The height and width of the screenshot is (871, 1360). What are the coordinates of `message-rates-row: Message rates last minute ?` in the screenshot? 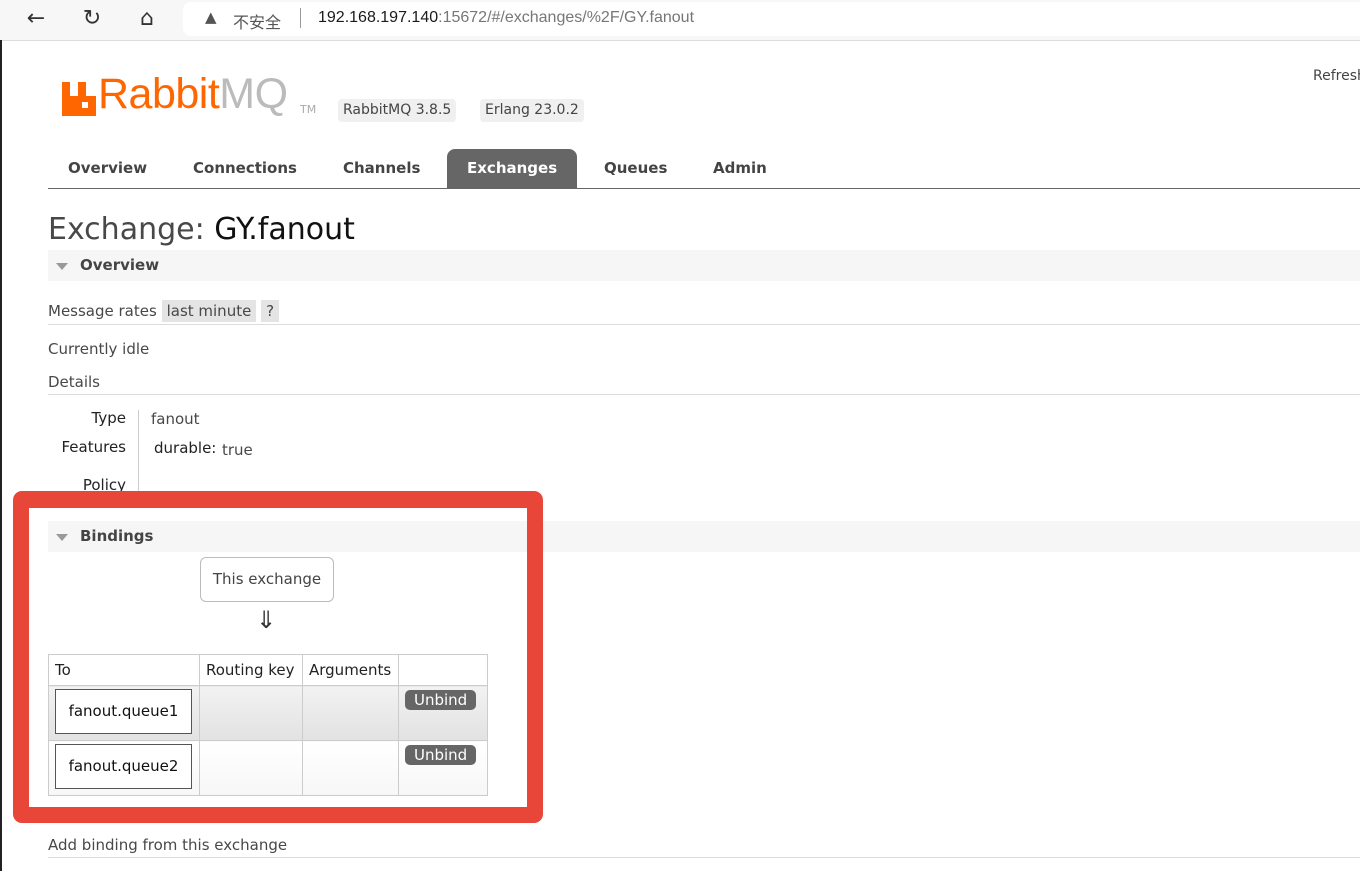 It's located at (164, 311).